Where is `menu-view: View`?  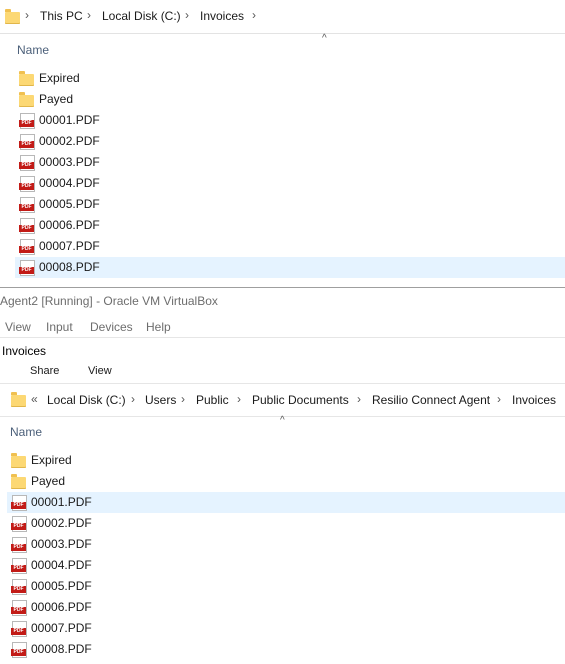 menu-view: View is located at coordinates (18, 327).